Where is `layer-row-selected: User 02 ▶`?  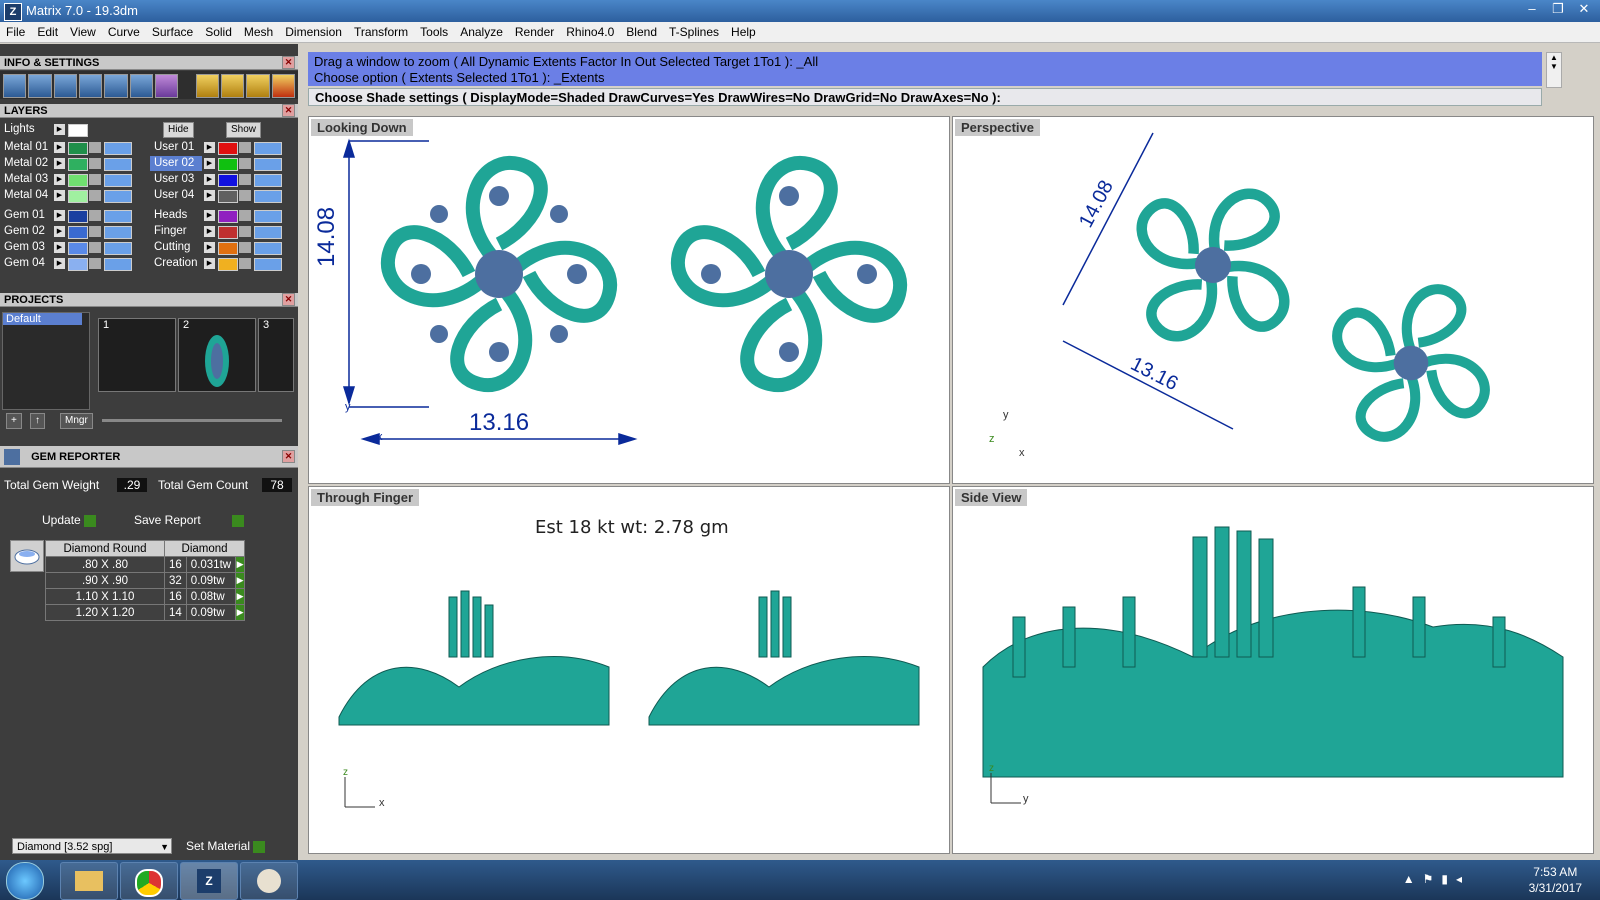
layer-row-selected: User 02 ▶ is located at coordinates (220, 163).